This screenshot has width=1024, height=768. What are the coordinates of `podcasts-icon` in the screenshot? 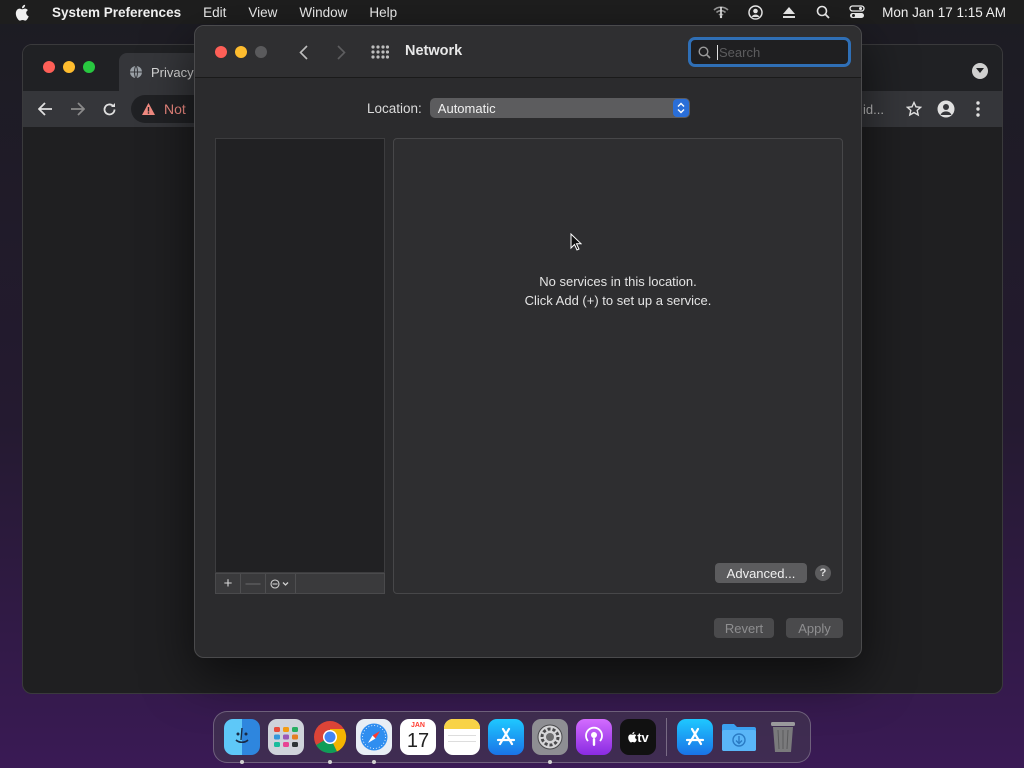 It's located at (594, 737).